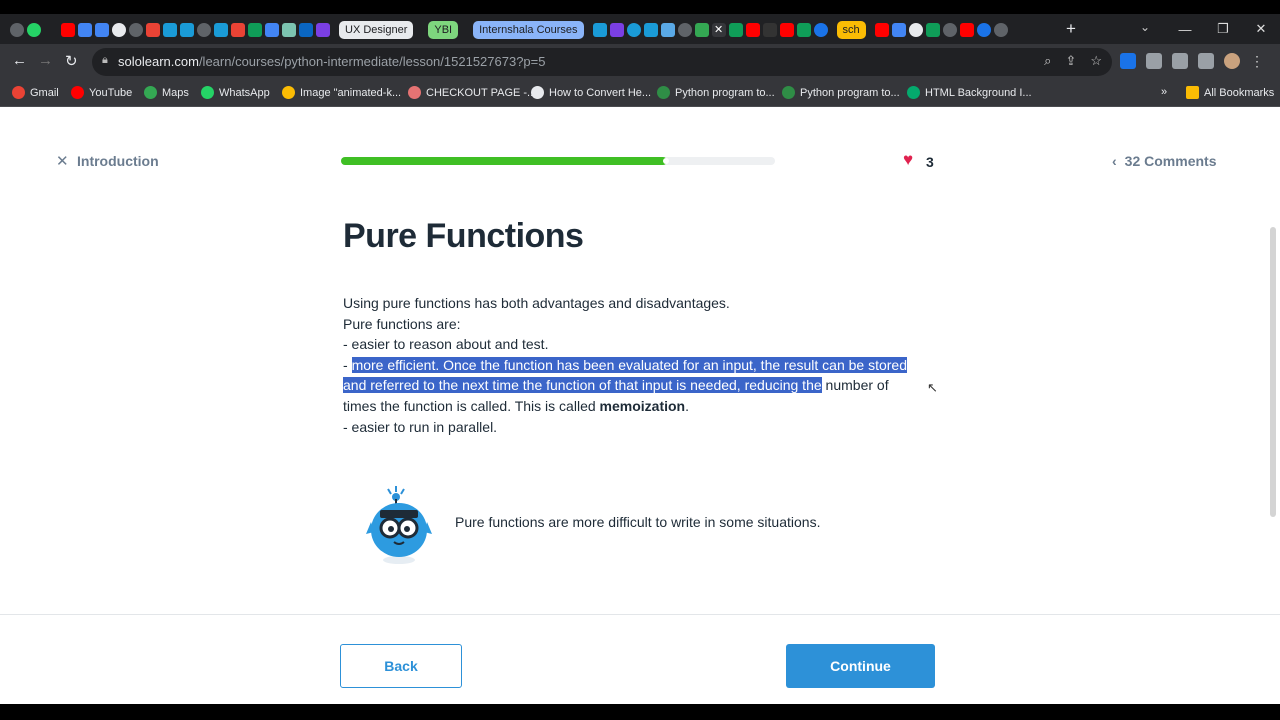  I want to click on folder-icon, so click(1192, 92).